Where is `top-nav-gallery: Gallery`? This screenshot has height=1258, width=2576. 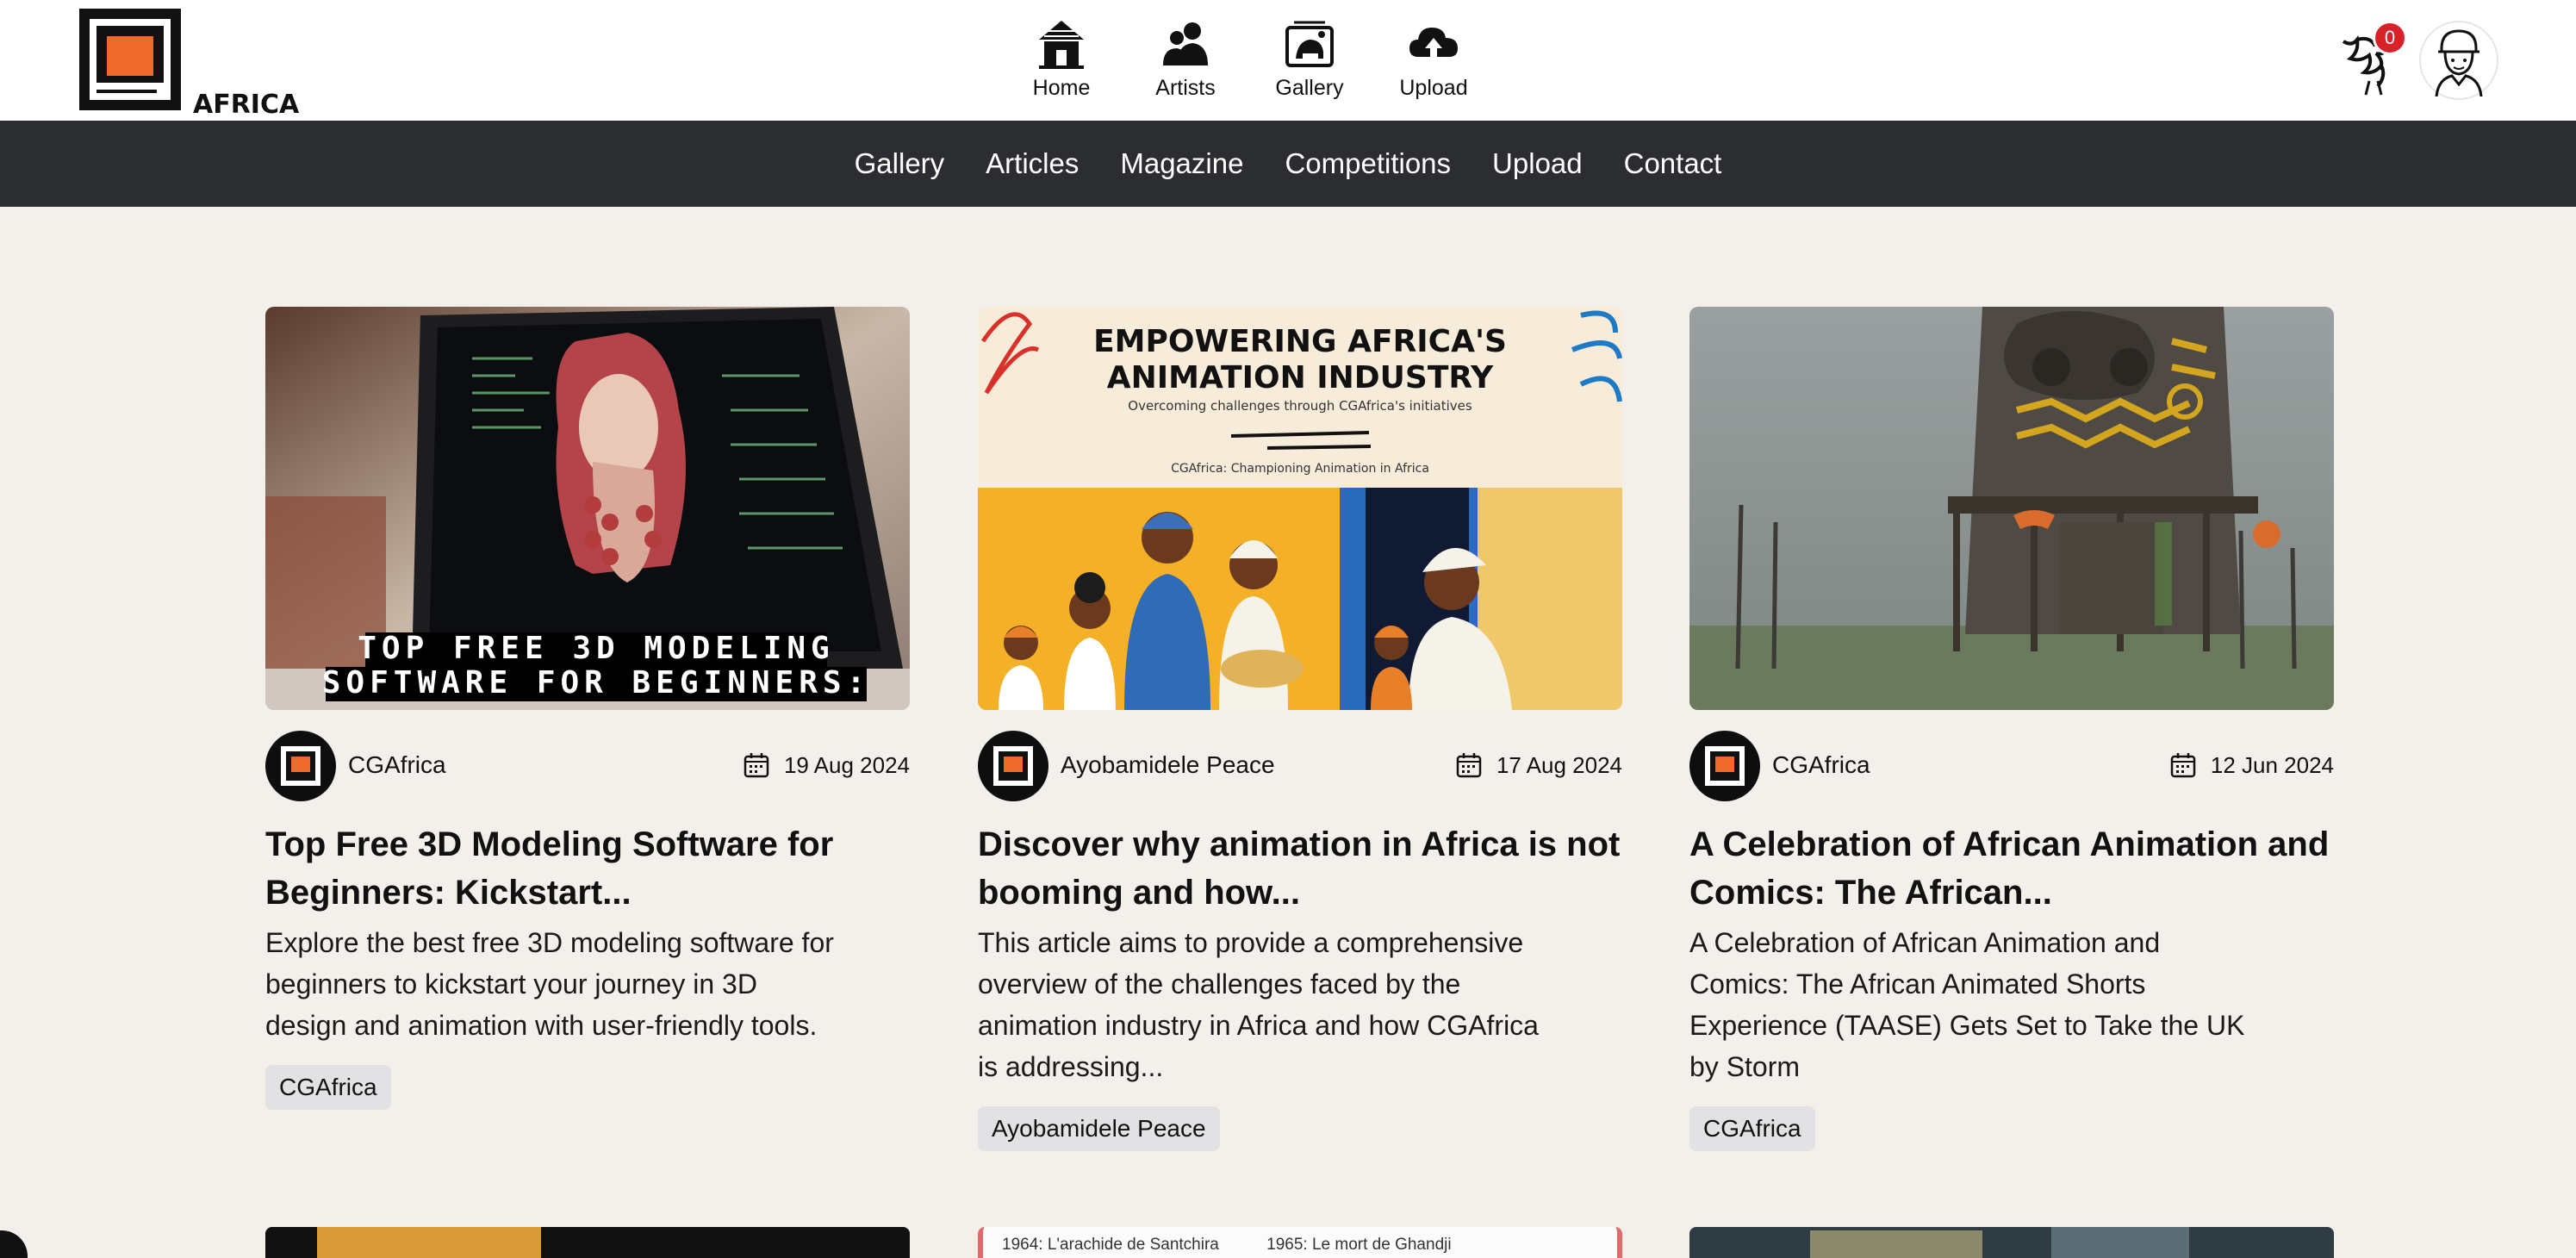 top-nav-gallery: Gallery is located at coordinates (1310, 64).